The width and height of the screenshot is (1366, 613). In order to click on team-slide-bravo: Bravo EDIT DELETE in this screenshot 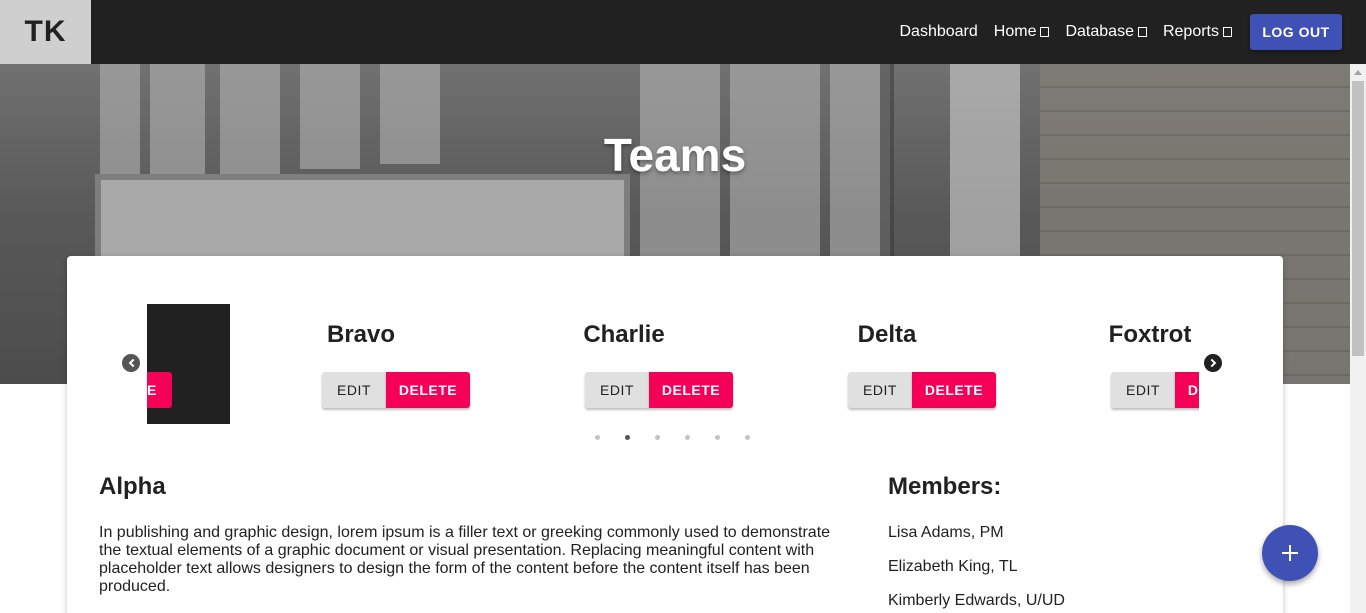, I will do `click(365, 364)`.